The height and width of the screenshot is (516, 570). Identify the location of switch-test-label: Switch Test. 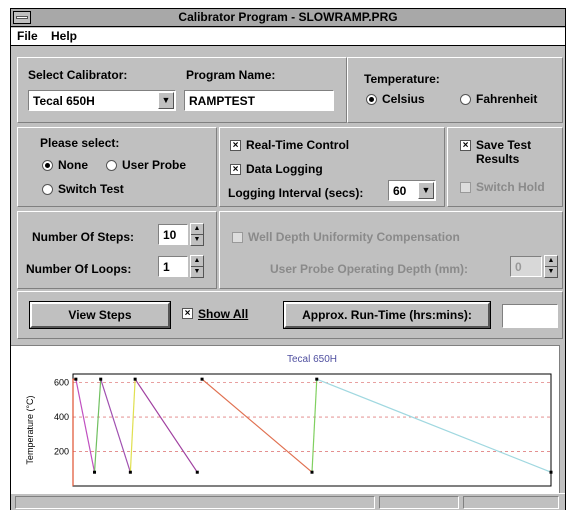
(91, 189).